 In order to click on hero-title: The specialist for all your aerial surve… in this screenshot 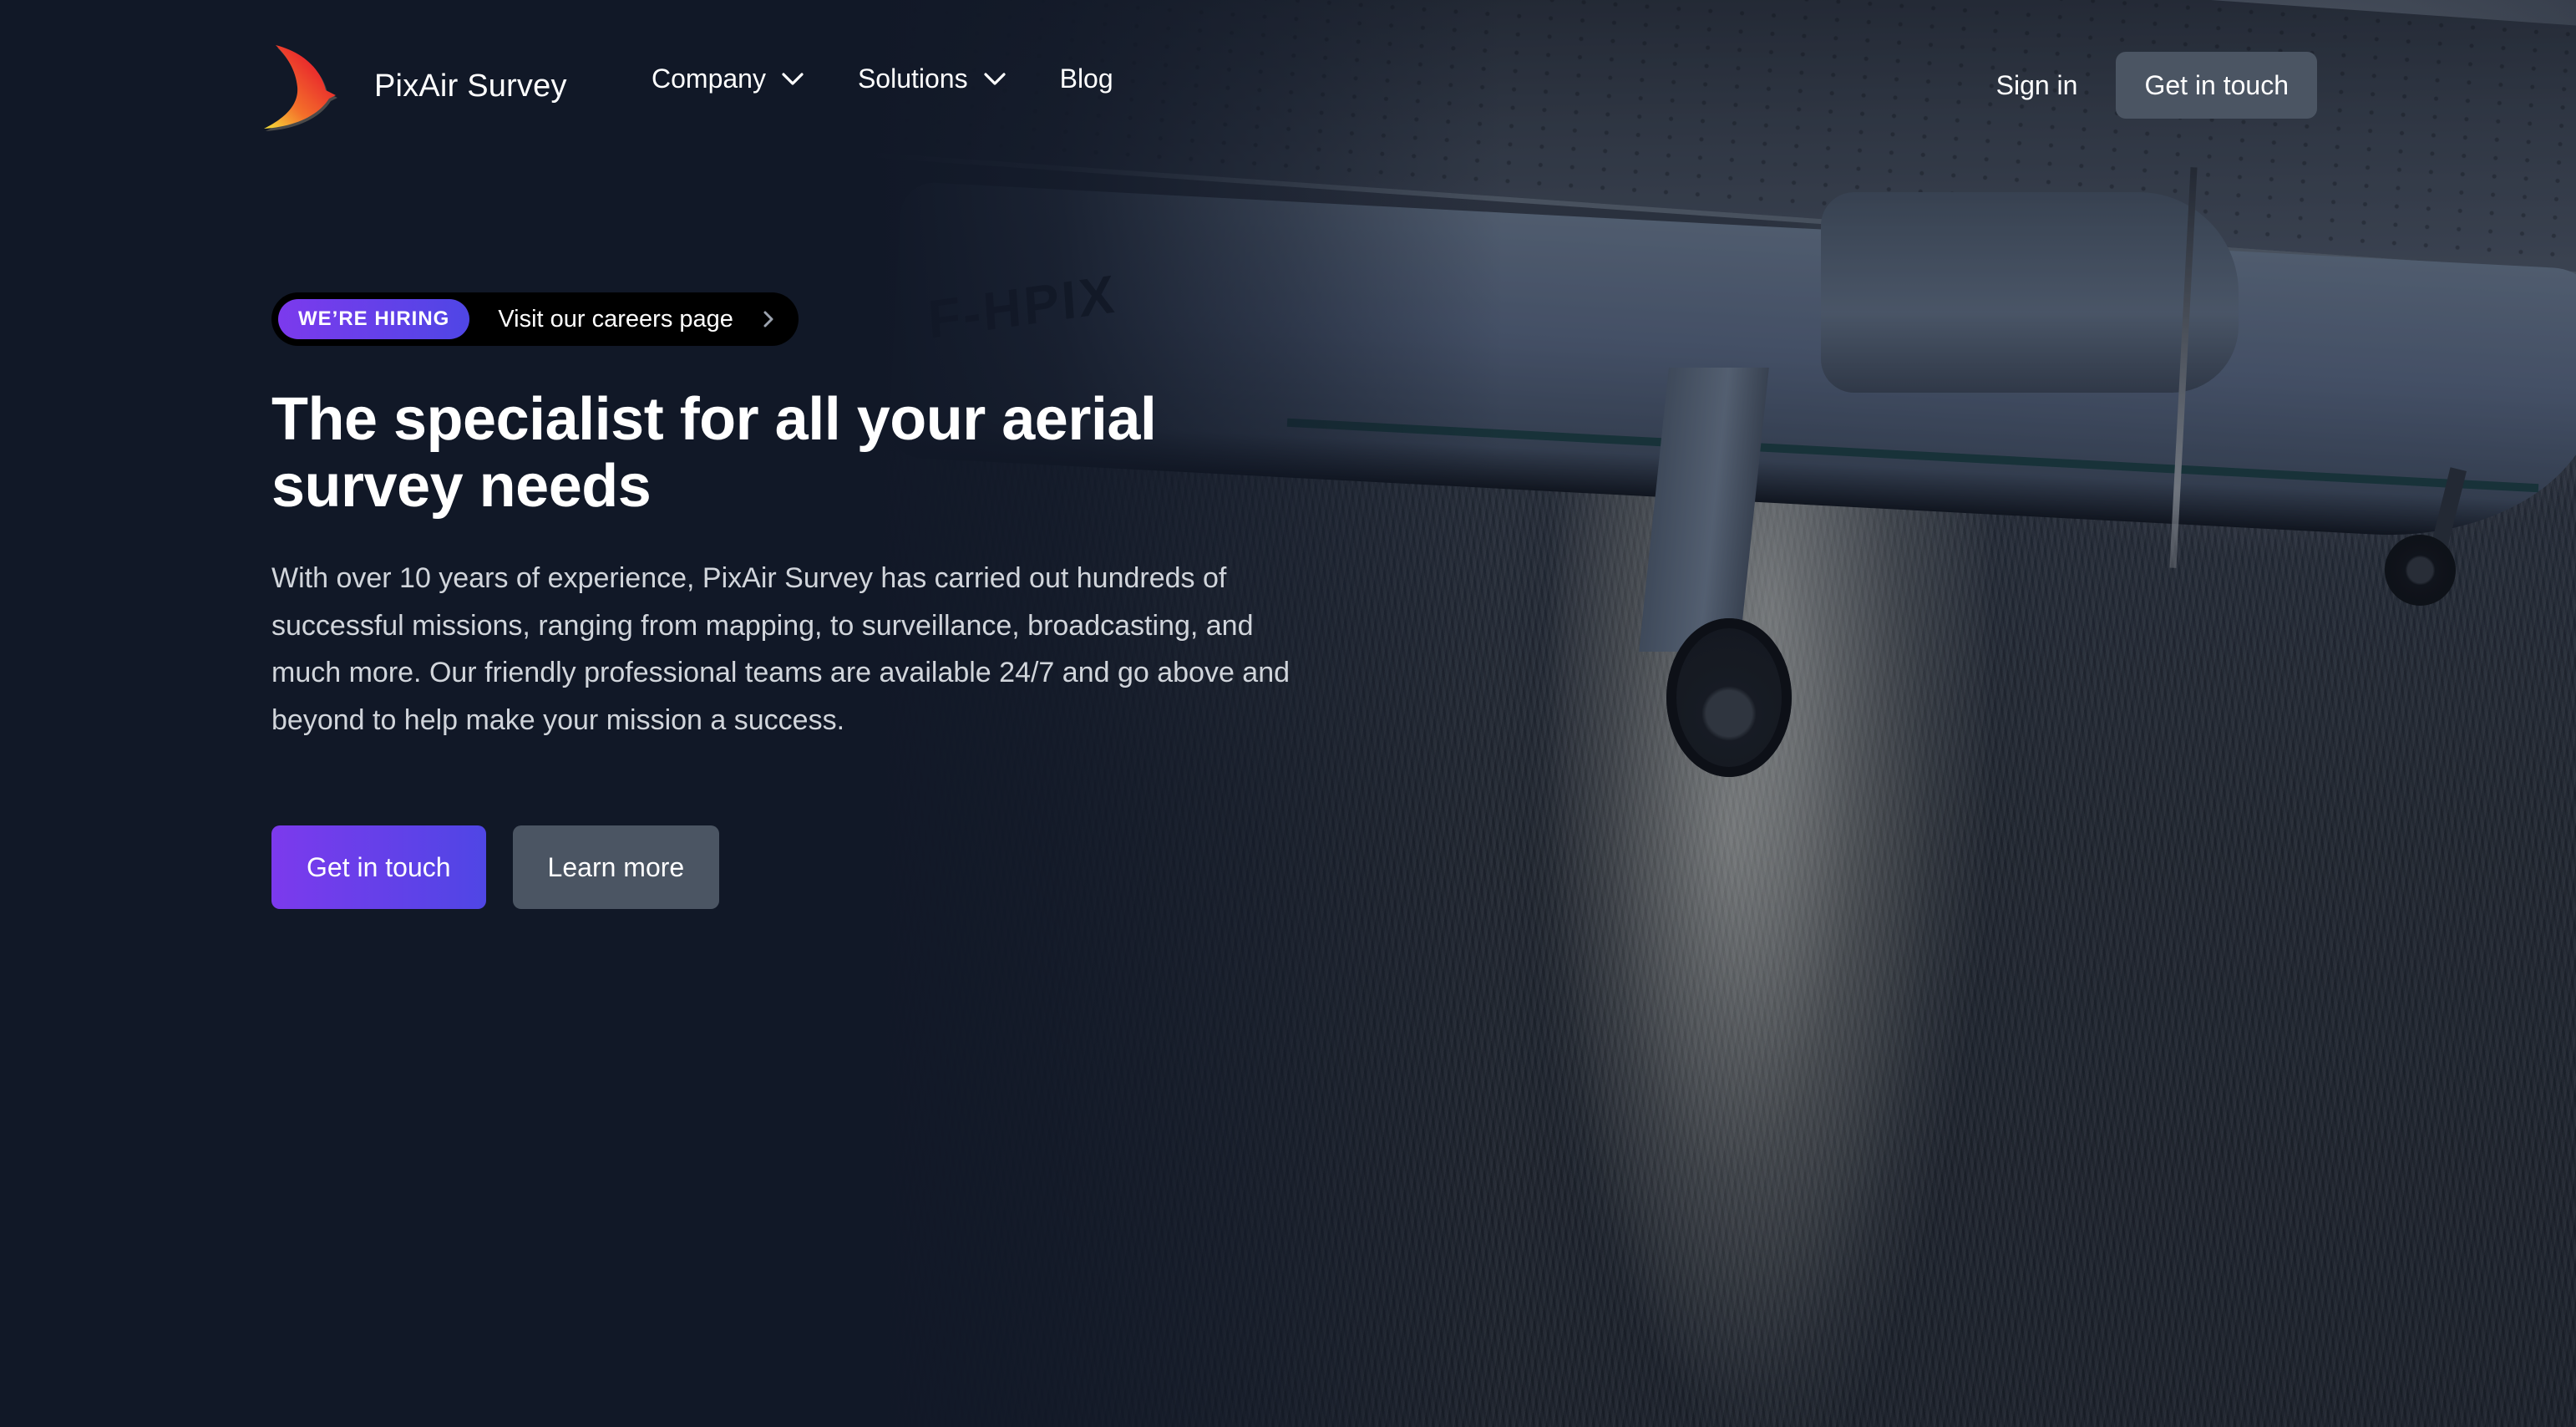, I will do `click(714, 453)`.